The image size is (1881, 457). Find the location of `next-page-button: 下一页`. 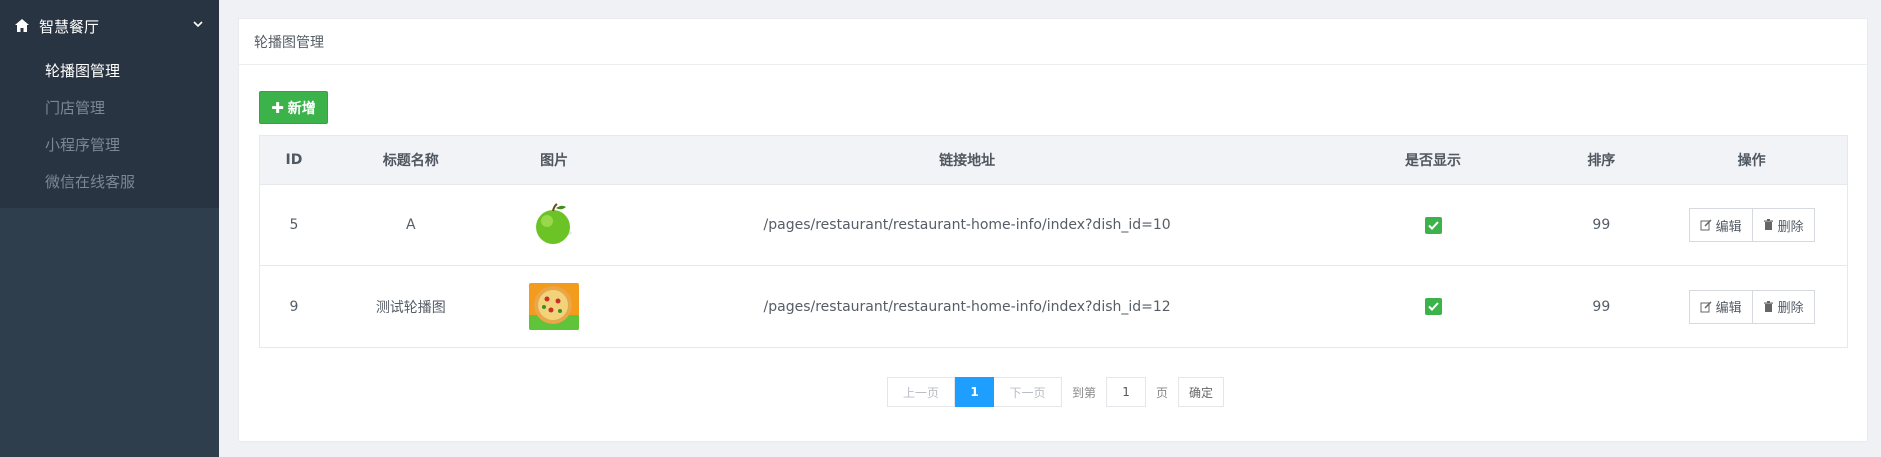

next-page-button: 下一页 is located at coordinates (1028, 392).